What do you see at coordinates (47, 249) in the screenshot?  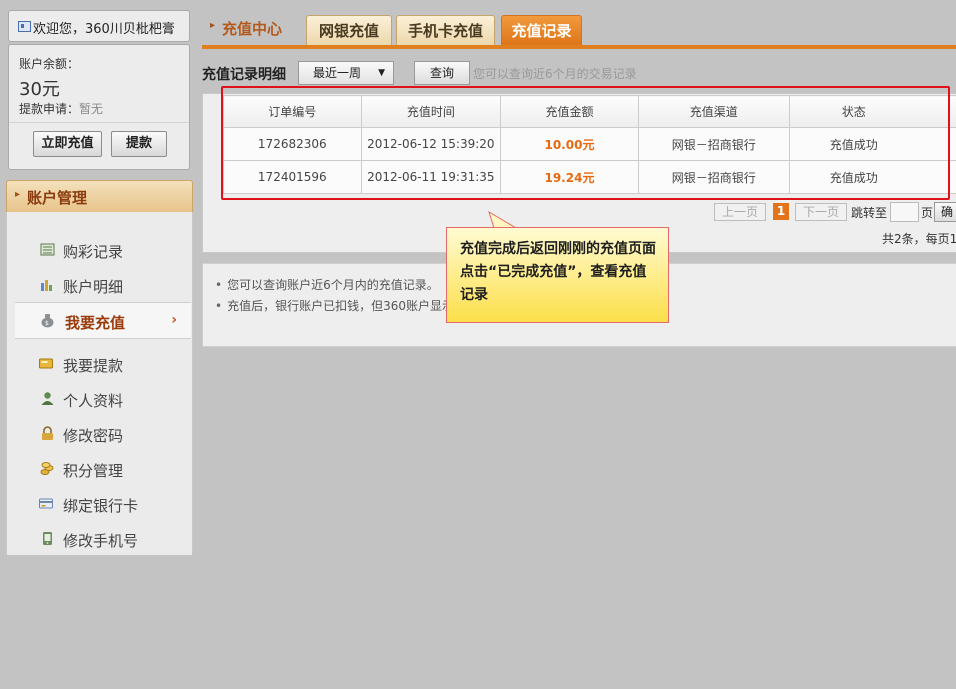 I see `list-icon` at bounding box center [47, 249].